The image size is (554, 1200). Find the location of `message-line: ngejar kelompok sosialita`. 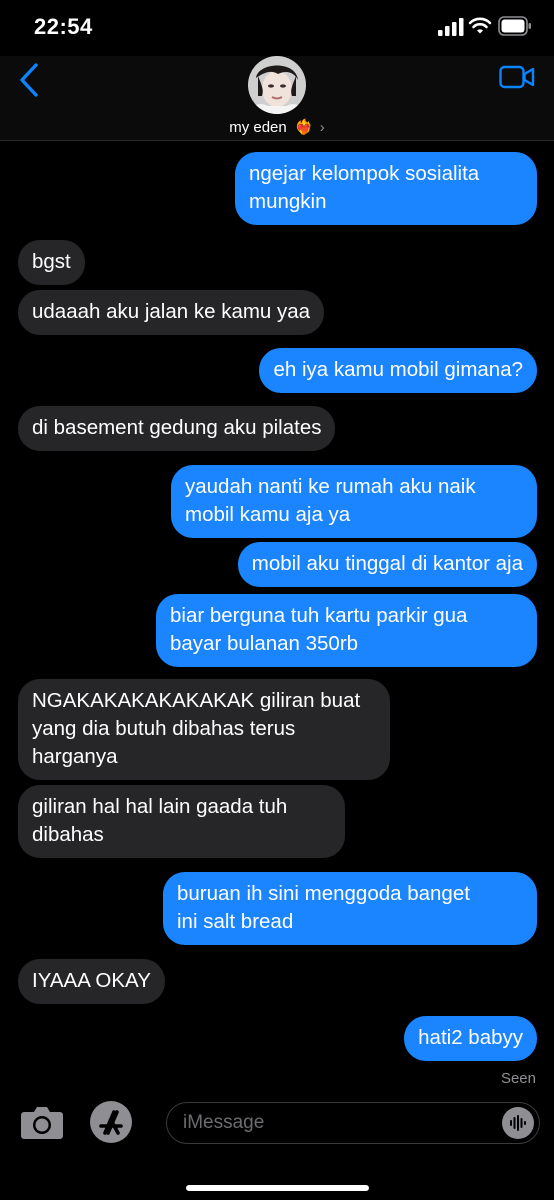

message-line: ngejar kelompok sosialita is located at coordinates (364, 173).